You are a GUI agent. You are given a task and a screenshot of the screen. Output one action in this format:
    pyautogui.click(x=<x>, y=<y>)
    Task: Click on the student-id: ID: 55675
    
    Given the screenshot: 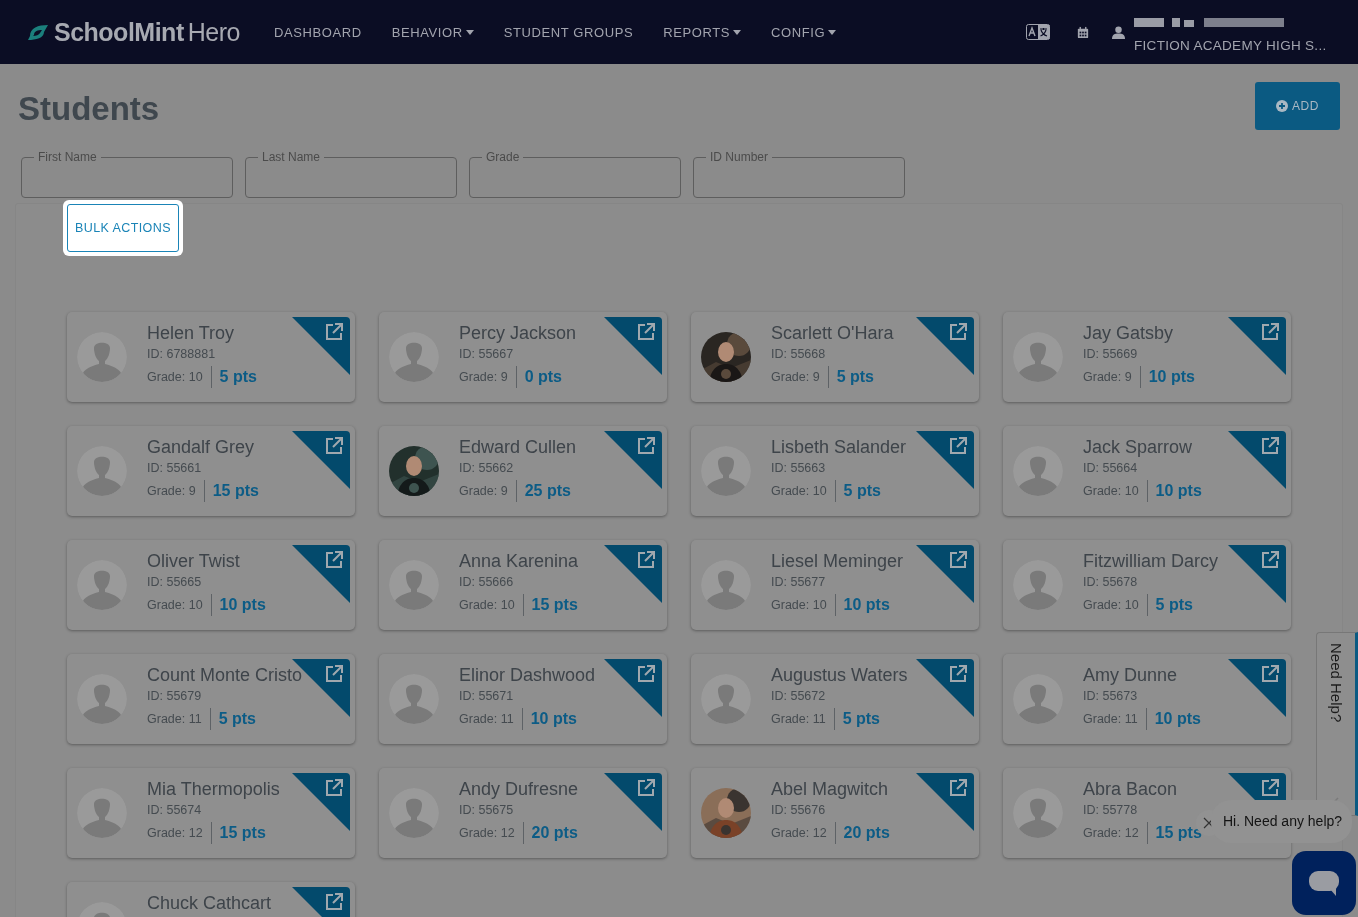 What is the action you would take?
    pyautogui.click(x=487, y=810)
    